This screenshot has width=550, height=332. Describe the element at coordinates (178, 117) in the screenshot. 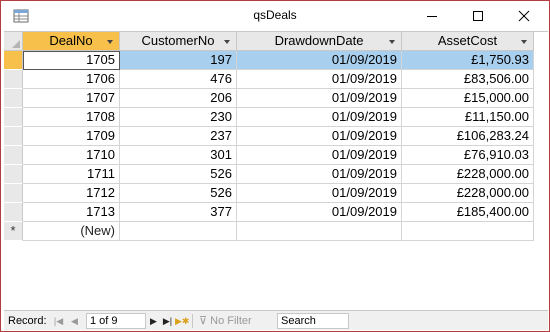

I see `table-cell: 230` at that location.